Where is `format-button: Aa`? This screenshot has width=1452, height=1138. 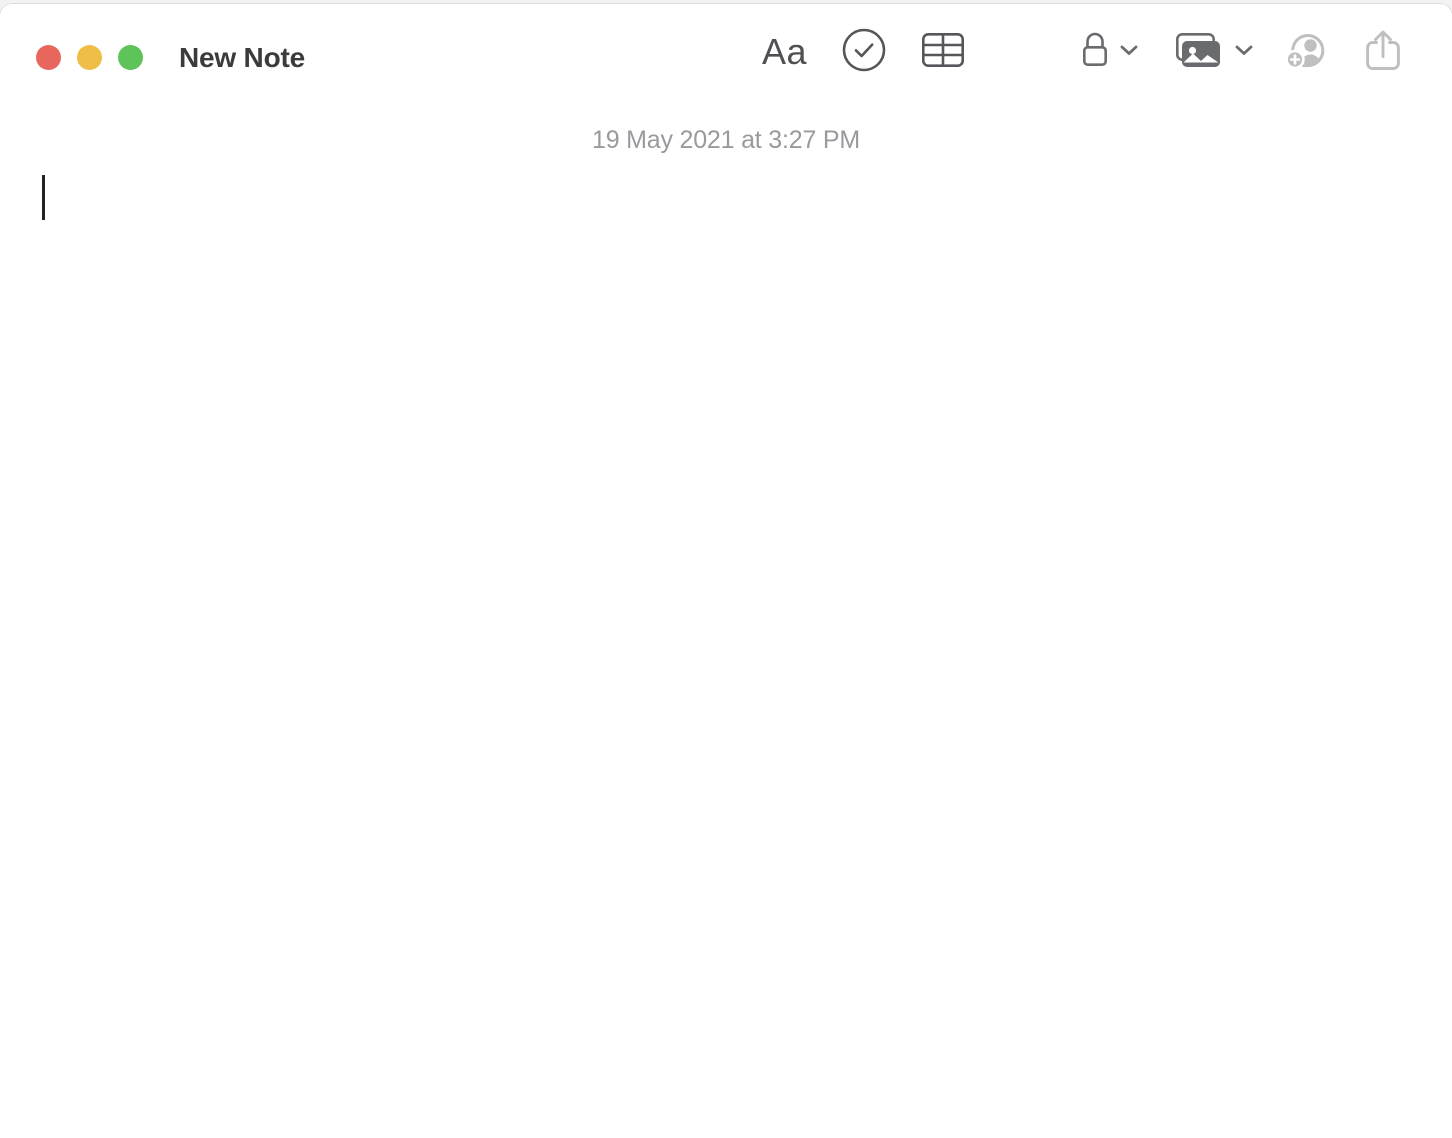
format-button: Aa is located at coordinates (784, 52).